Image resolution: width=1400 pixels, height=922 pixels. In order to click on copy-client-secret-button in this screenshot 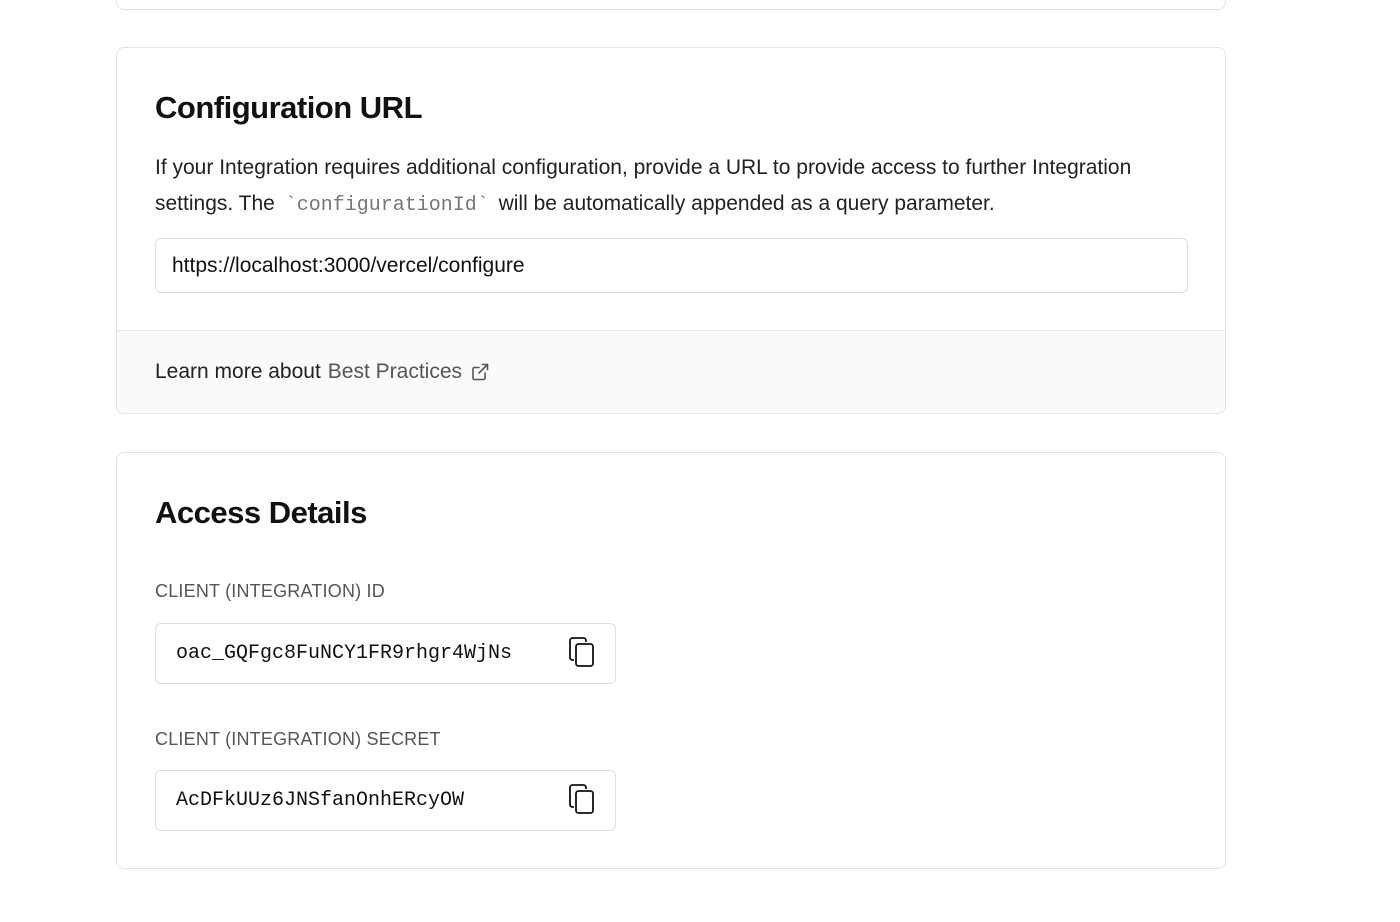, I will do `click(582, 801)`.